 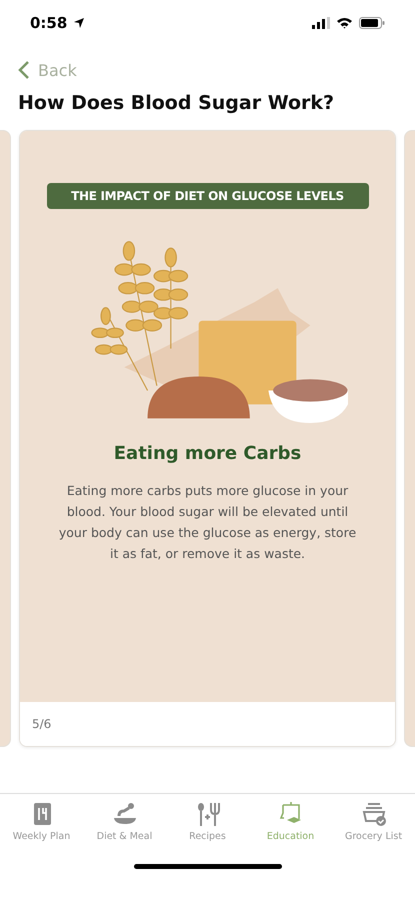 I want to click on wifi-icon, so click(x=344, y=23).